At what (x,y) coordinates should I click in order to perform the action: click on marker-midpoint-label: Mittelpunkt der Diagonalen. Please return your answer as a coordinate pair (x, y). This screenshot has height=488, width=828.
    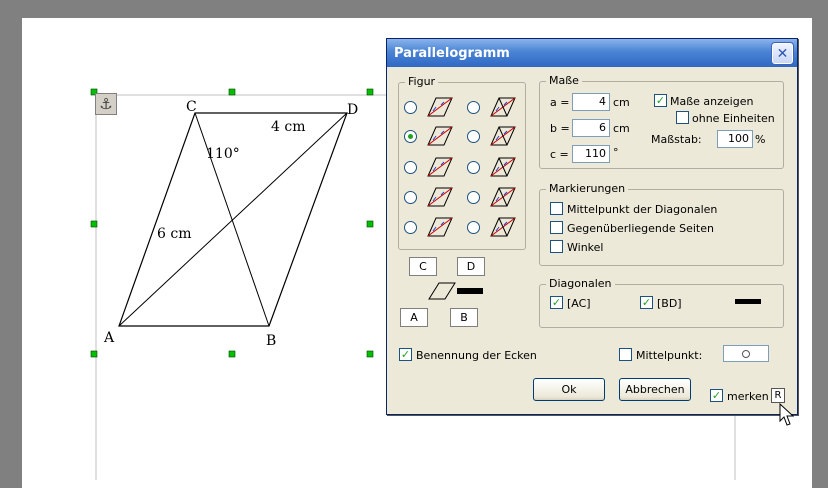
    Looking at the image, I should click on (642, 209).